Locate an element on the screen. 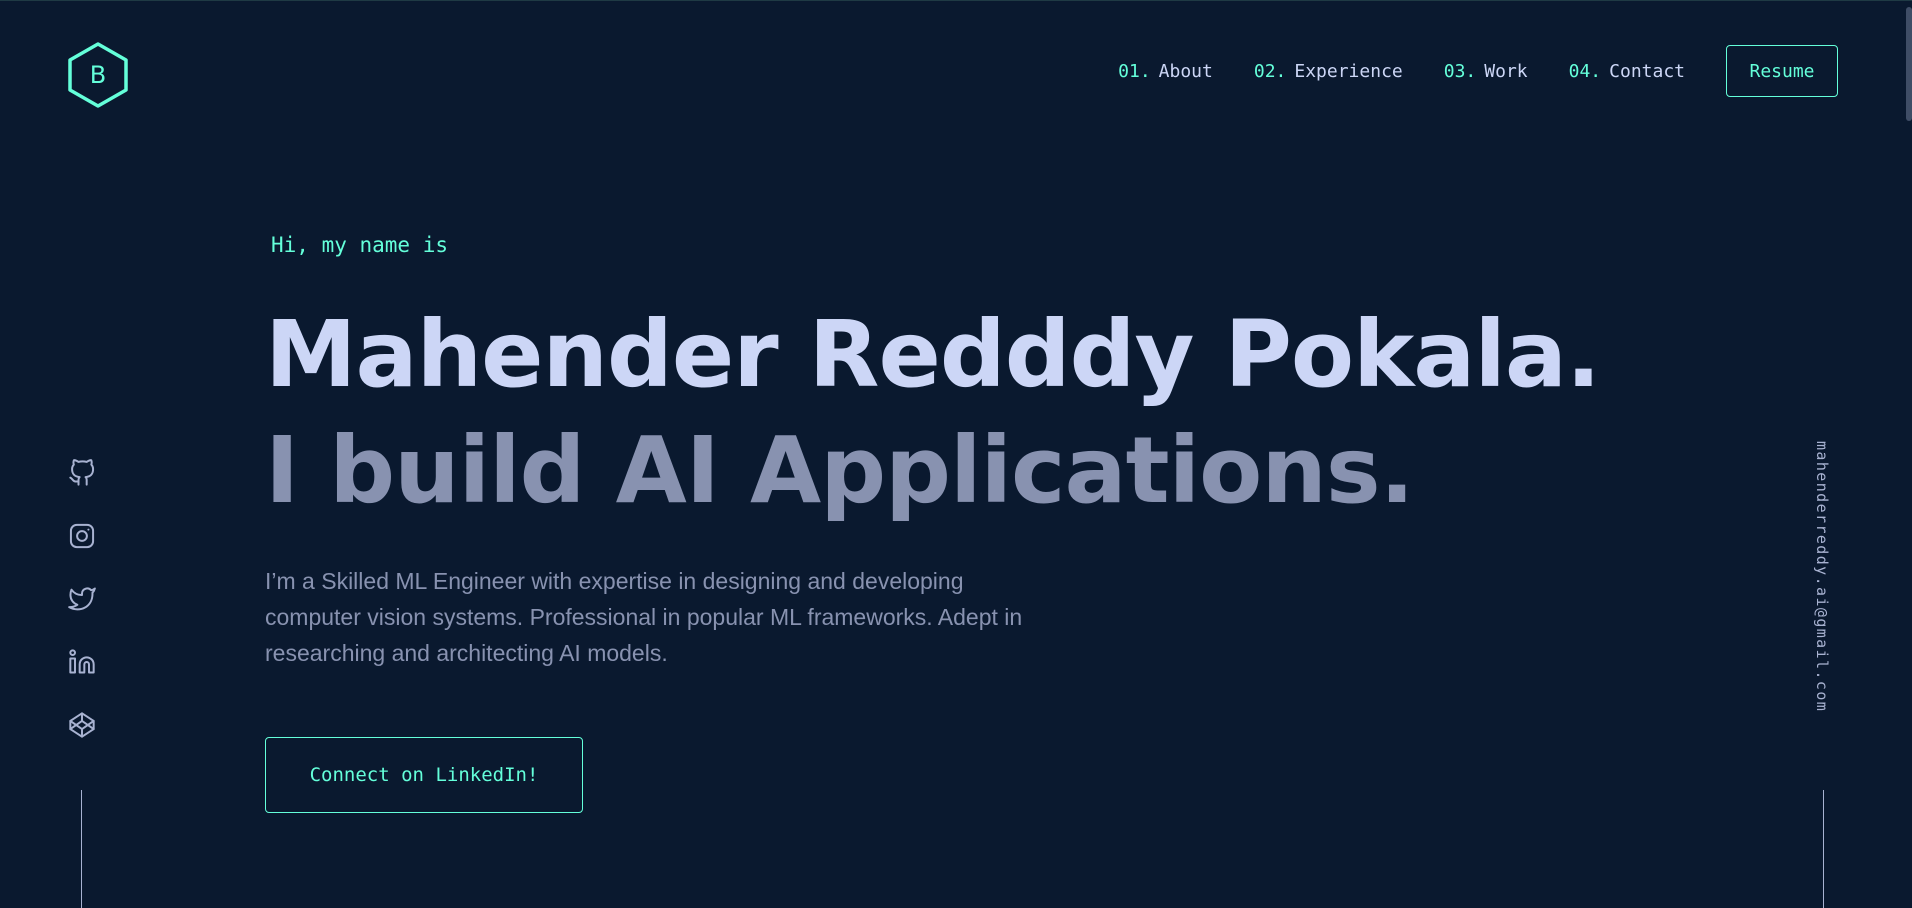 The width and height of the screenshot is (1912, 908). logo-letter: B is located at coordinates (98, 75).